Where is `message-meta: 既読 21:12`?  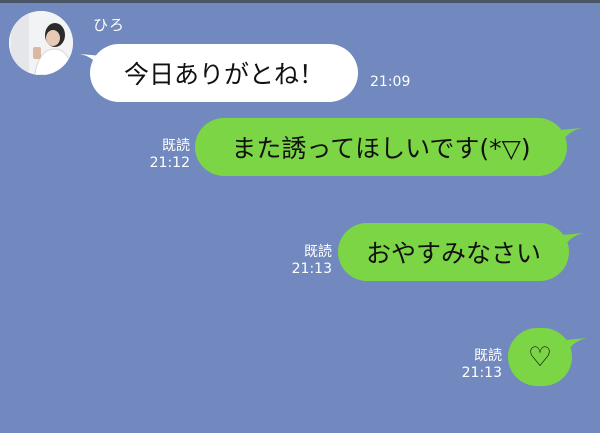
message-meta: 既読 21:12 is located at coordinates (165, 155).